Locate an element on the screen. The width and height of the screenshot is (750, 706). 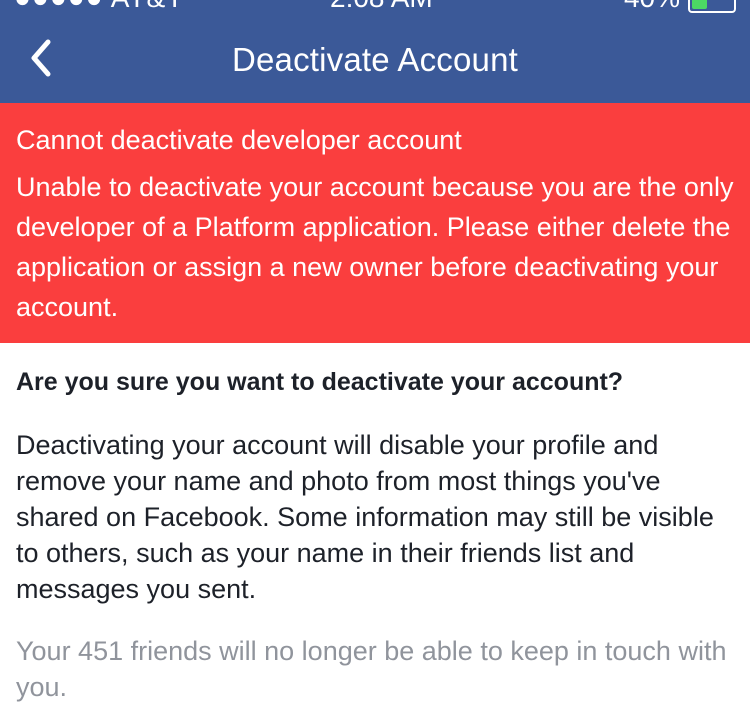
navigation-bar: Deactivate Account is located at coordinates (375, 58).